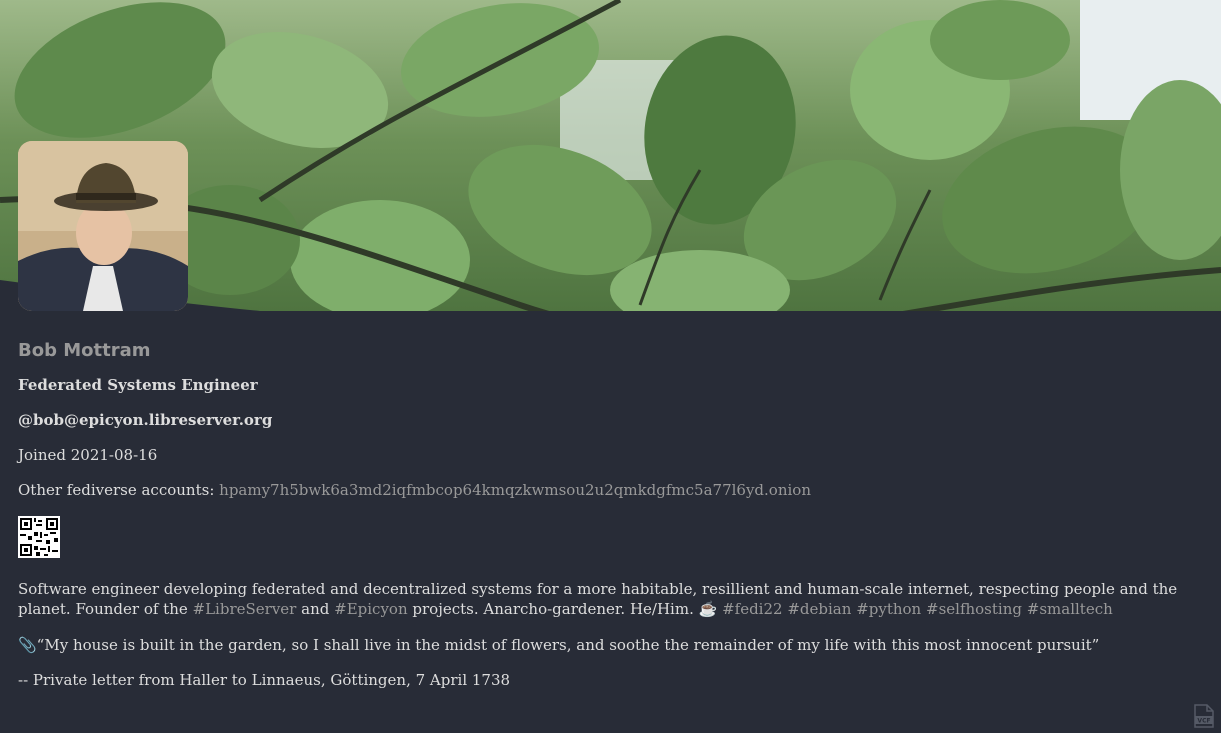 The image size is (1221, 733). I want to click on display-name: Bob Mottram, so click(84, 350).